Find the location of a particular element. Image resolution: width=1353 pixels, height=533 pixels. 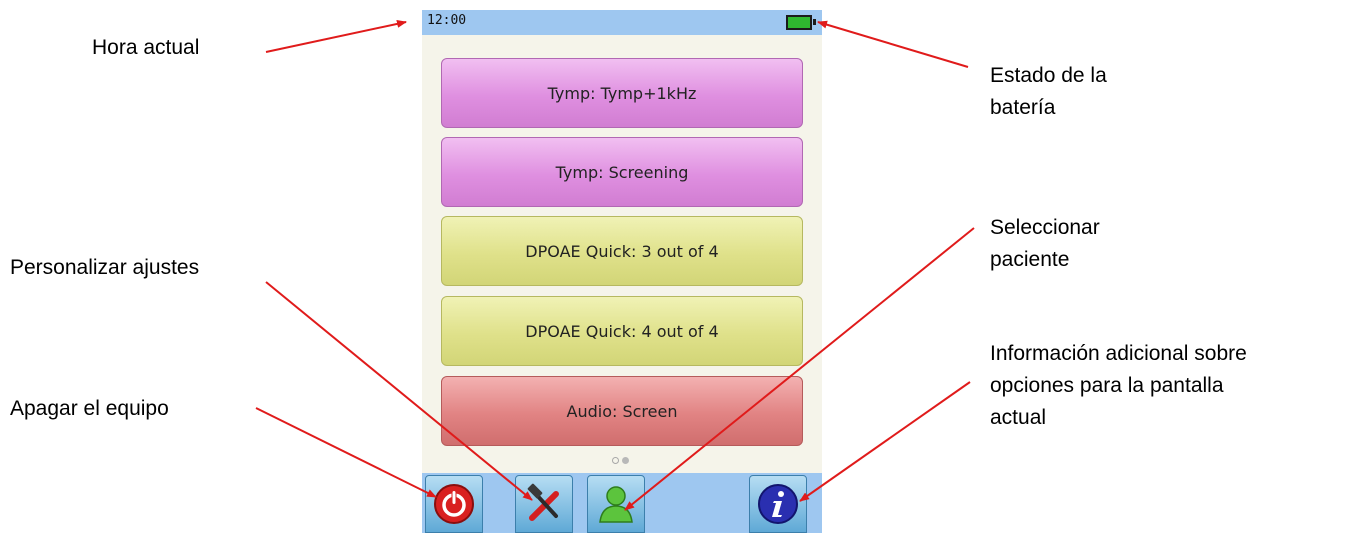

callout-select-patient-line1: Seleccionar is located at coordinates (1045, 227).